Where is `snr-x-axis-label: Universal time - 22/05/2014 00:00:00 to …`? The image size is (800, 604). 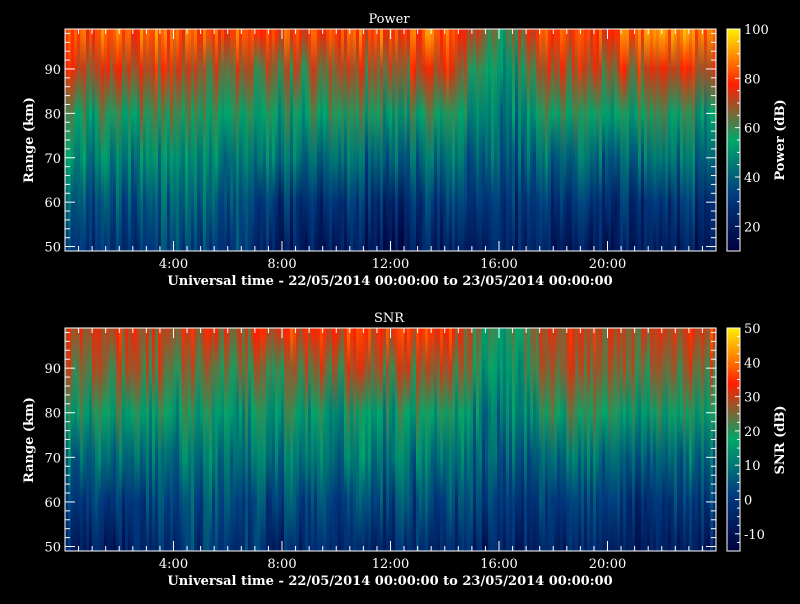
snr-x-axis-label: Universal time - 22/05/2014 00:00:00 to … is located at coordinates (389, 581).